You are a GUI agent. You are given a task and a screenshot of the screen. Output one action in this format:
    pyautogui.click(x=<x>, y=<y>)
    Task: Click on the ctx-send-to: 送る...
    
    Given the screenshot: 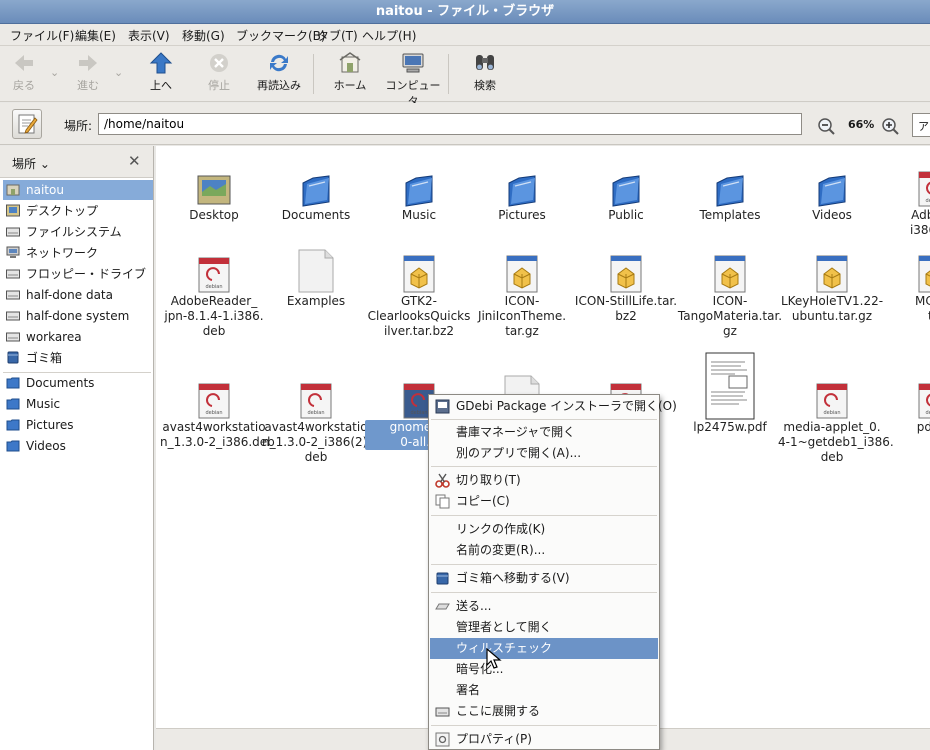 What is the action you would take?
    pyautogui.click(x=544, y=606)
    